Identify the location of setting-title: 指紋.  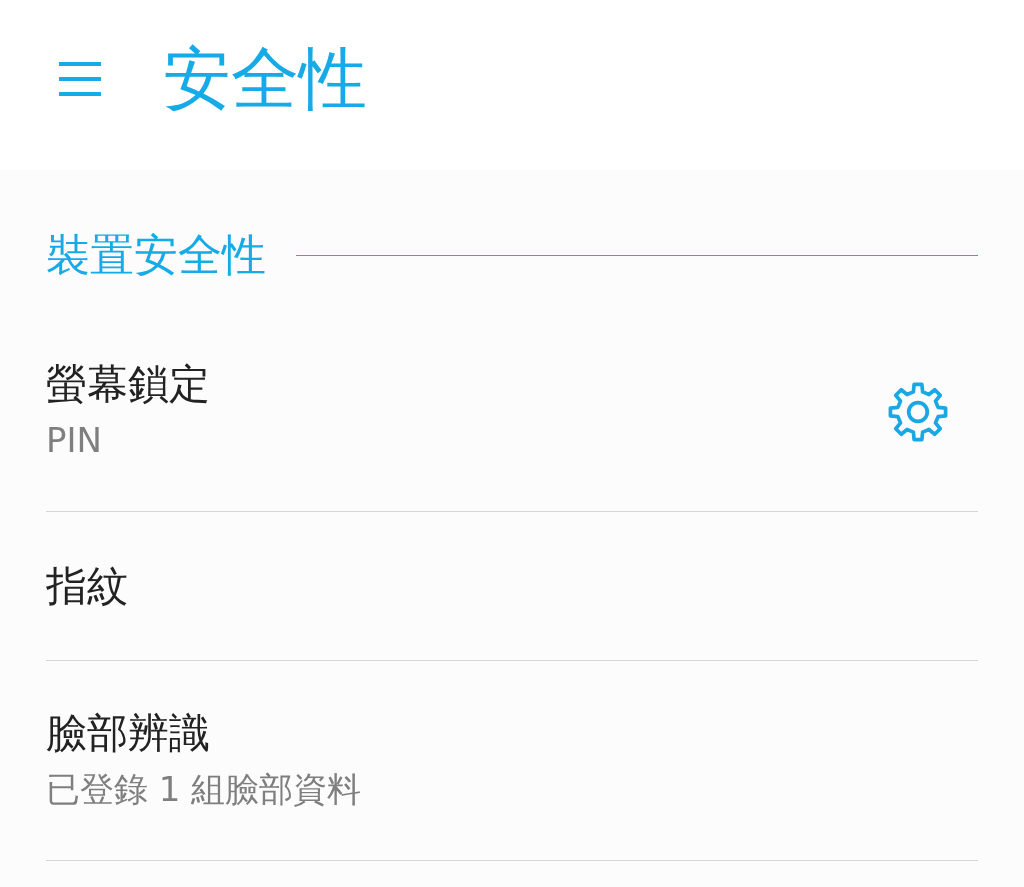
(87, 586).